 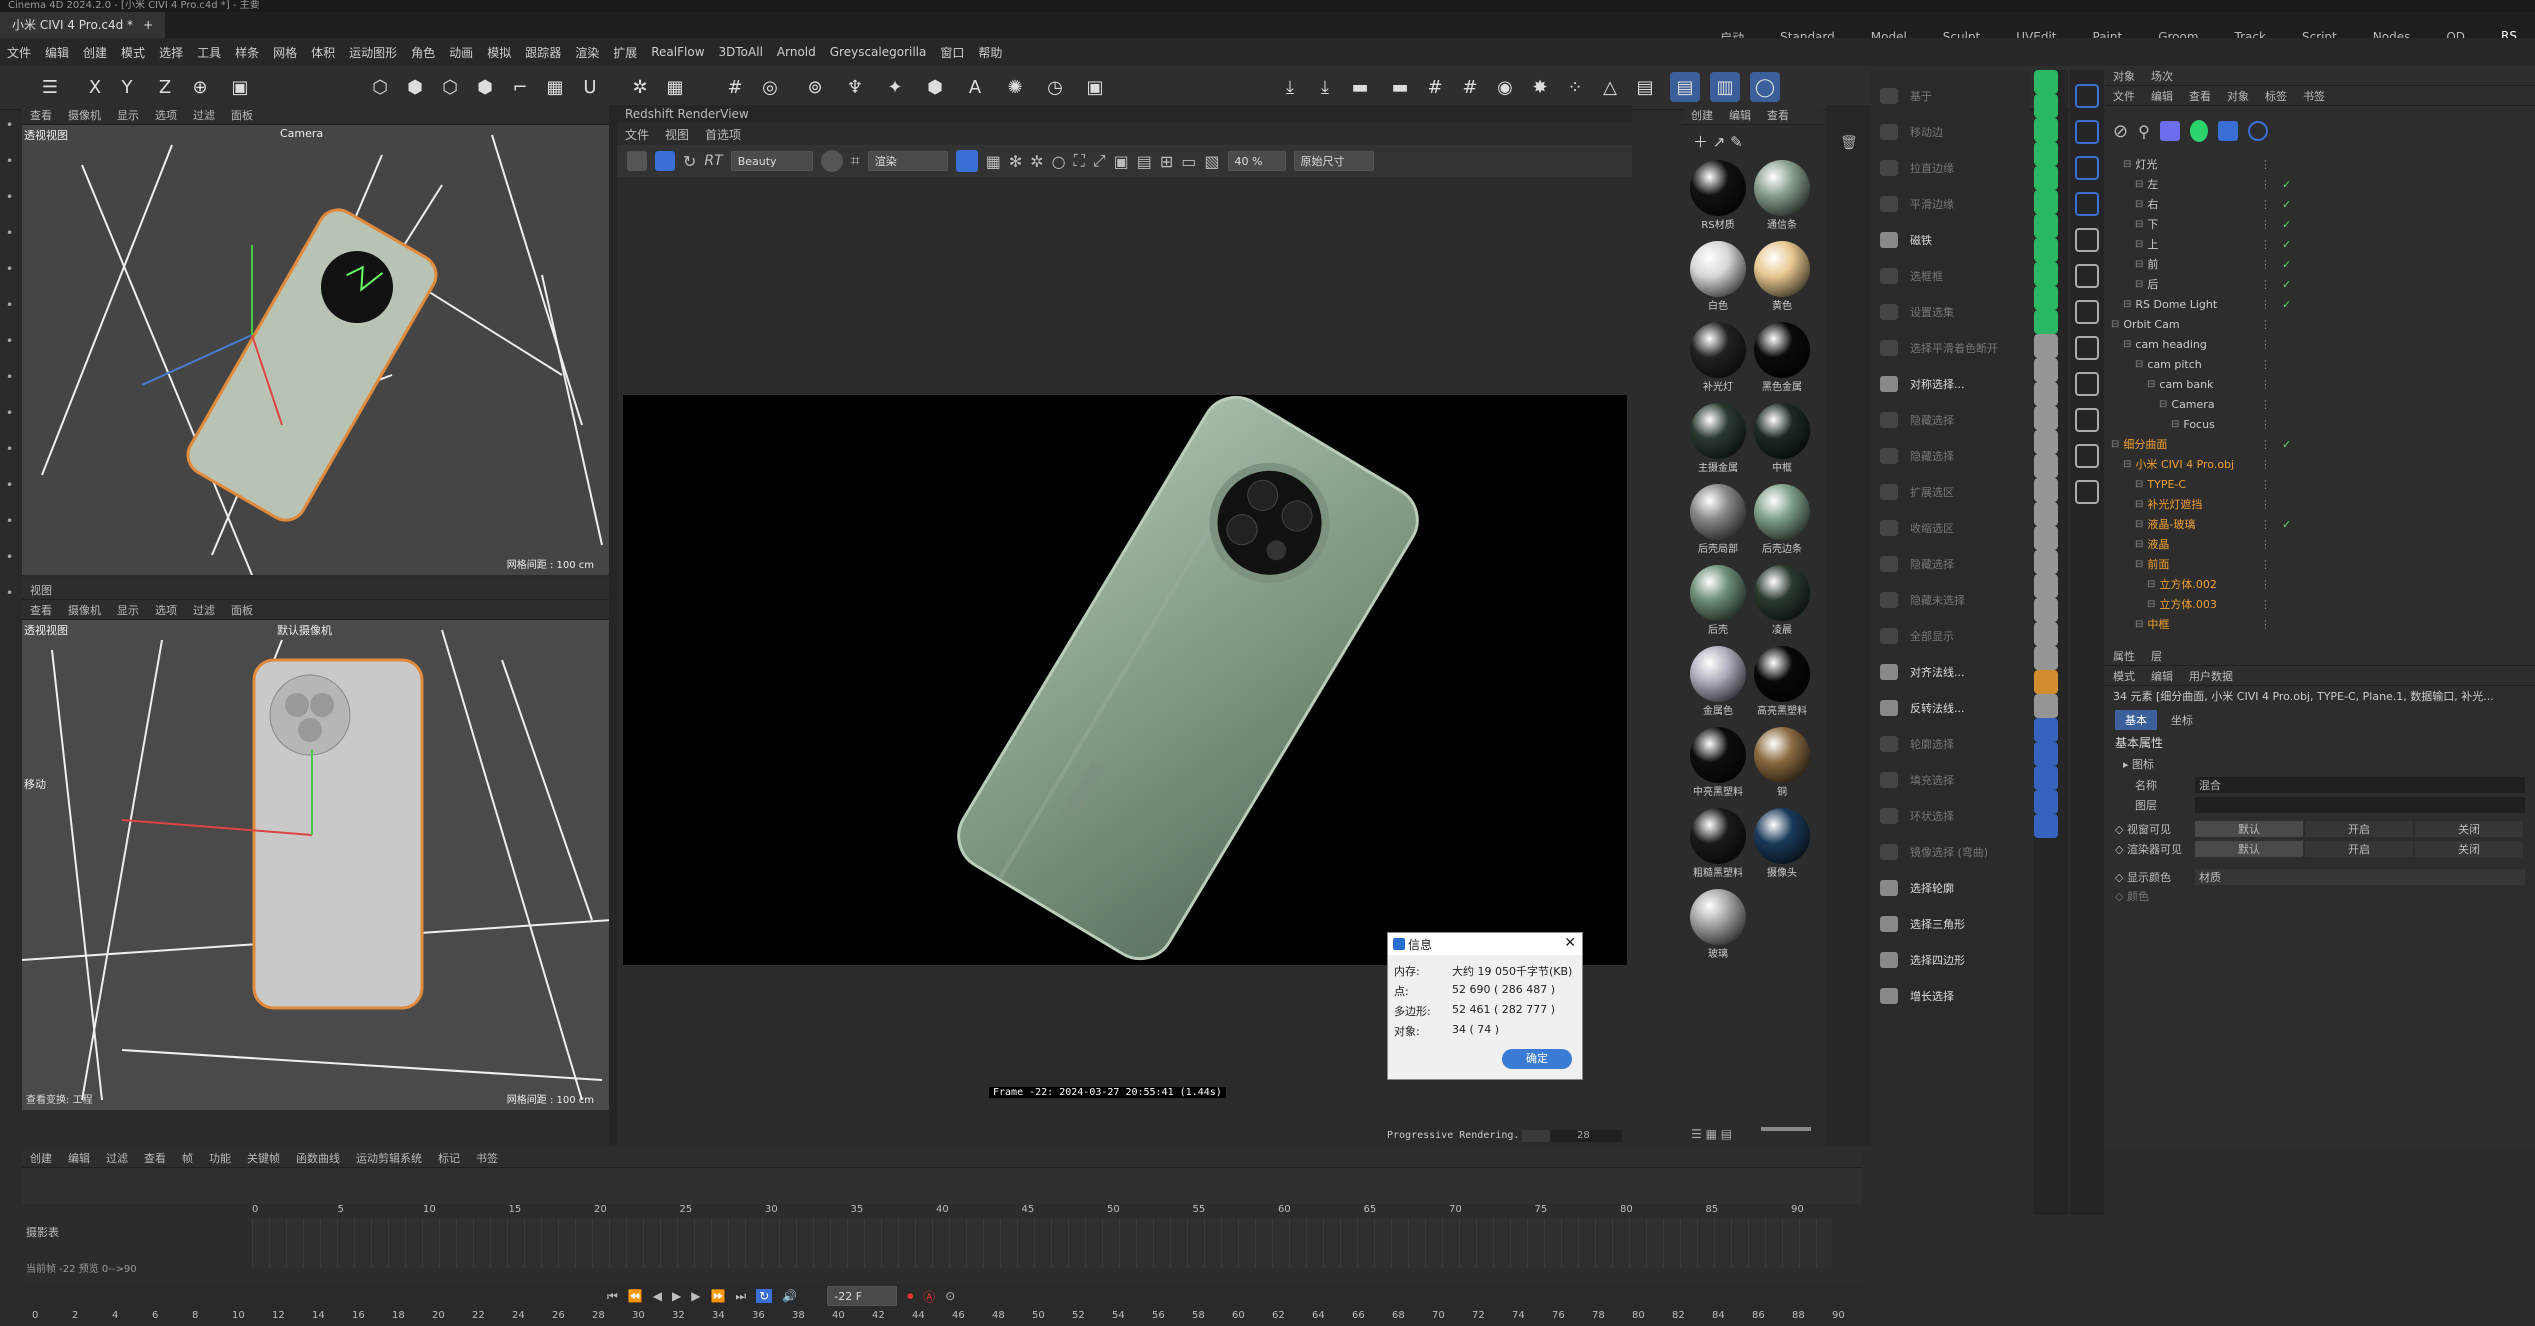 I want to click on object-row: ⊟ TYPE-C ⋮, so click(x=2320, y=484).